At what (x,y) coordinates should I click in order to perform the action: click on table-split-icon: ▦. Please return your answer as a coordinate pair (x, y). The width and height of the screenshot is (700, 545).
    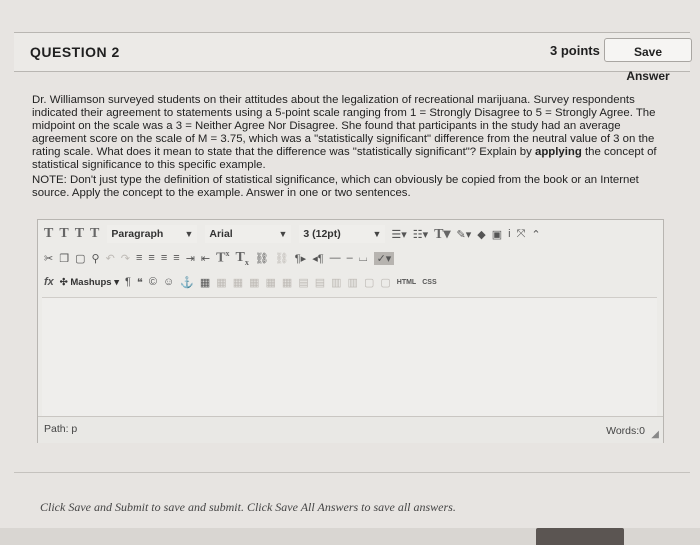
    Looking at the image, I should click on (287, 282).